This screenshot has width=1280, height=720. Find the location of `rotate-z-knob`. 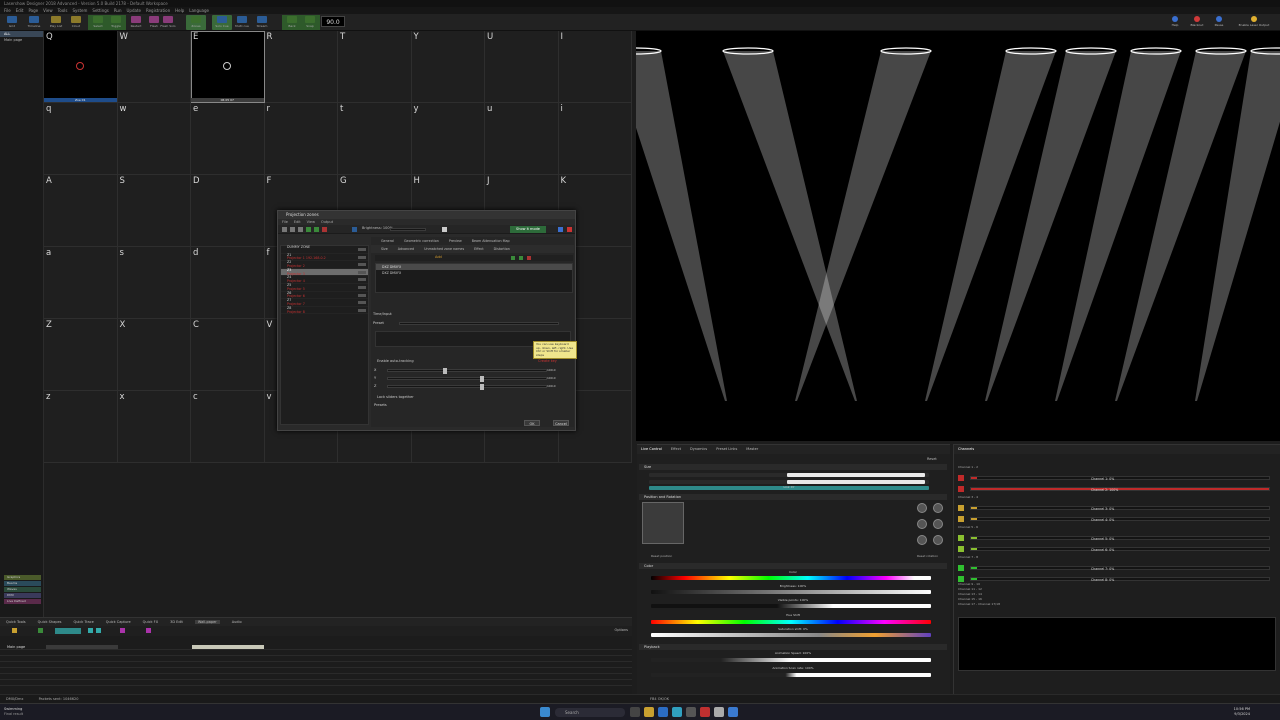

rotate-z-knob is located at coordinates (922, 540).